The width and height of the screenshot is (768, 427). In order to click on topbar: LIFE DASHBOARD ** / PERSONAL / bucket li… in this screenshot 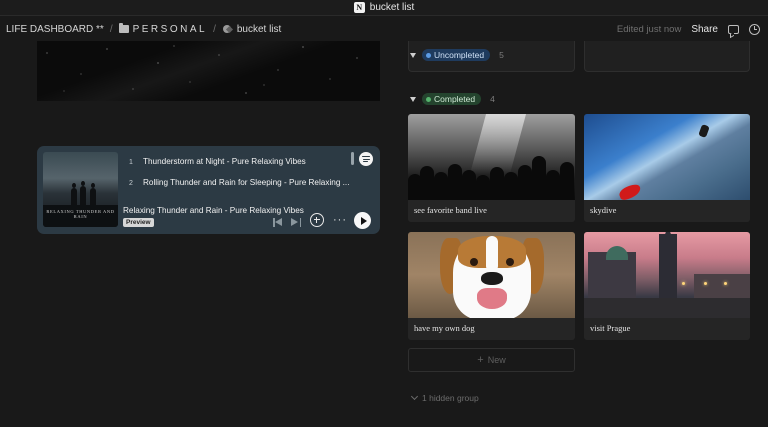, I will do `click(384, 29)`.